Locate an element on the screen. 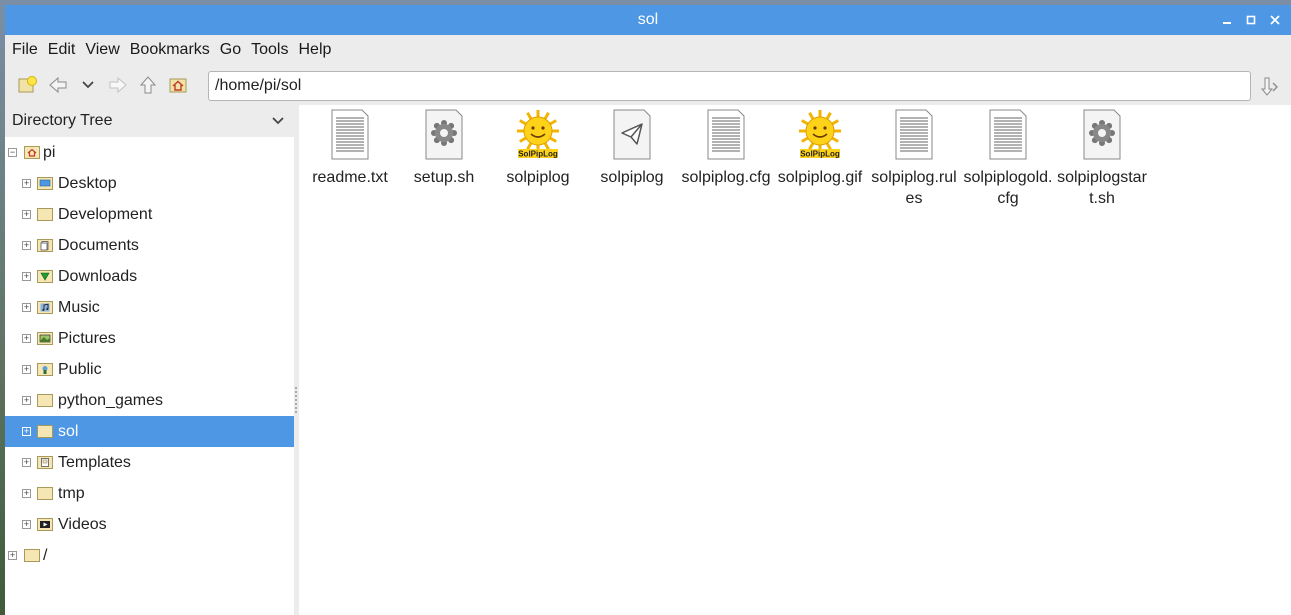  menu-edit: Edit is located at coordinates (62, 50).